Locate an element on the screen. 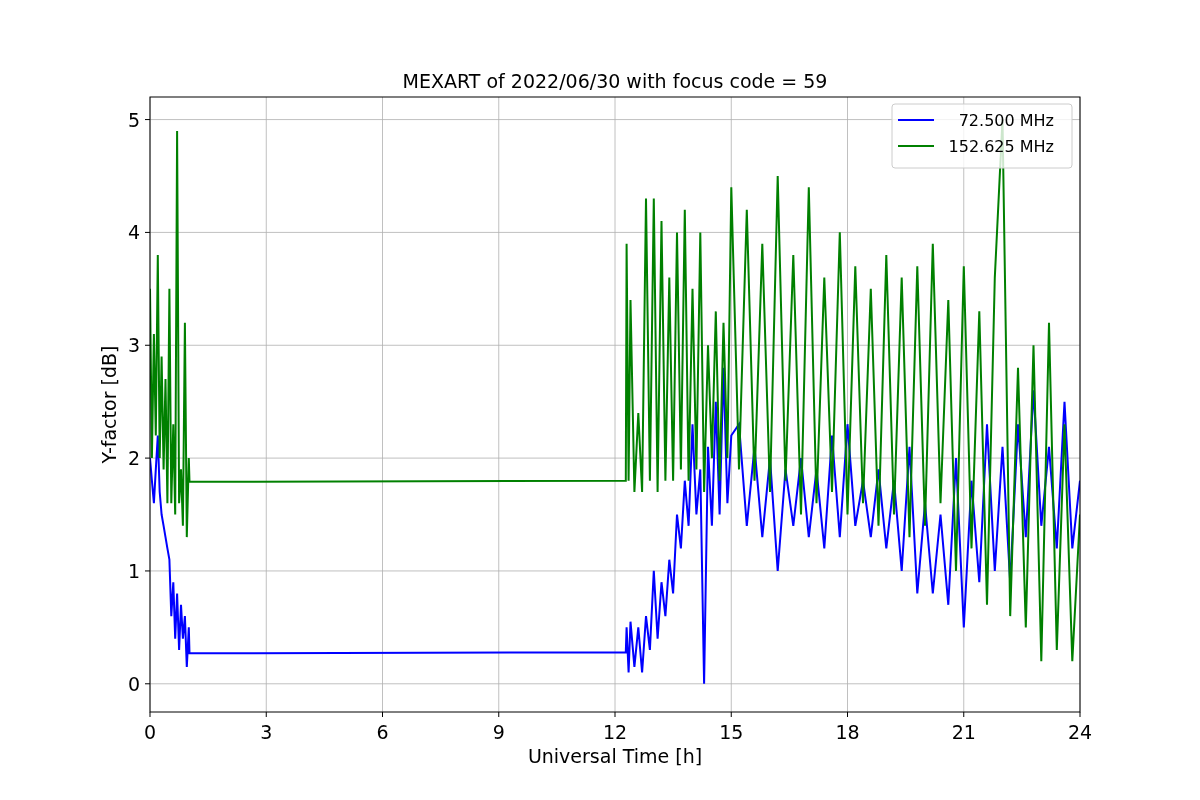 Image resolution: width=1200 pixels, height=800 pixels. tick-label: 5 is located at coordinates (133, 119).